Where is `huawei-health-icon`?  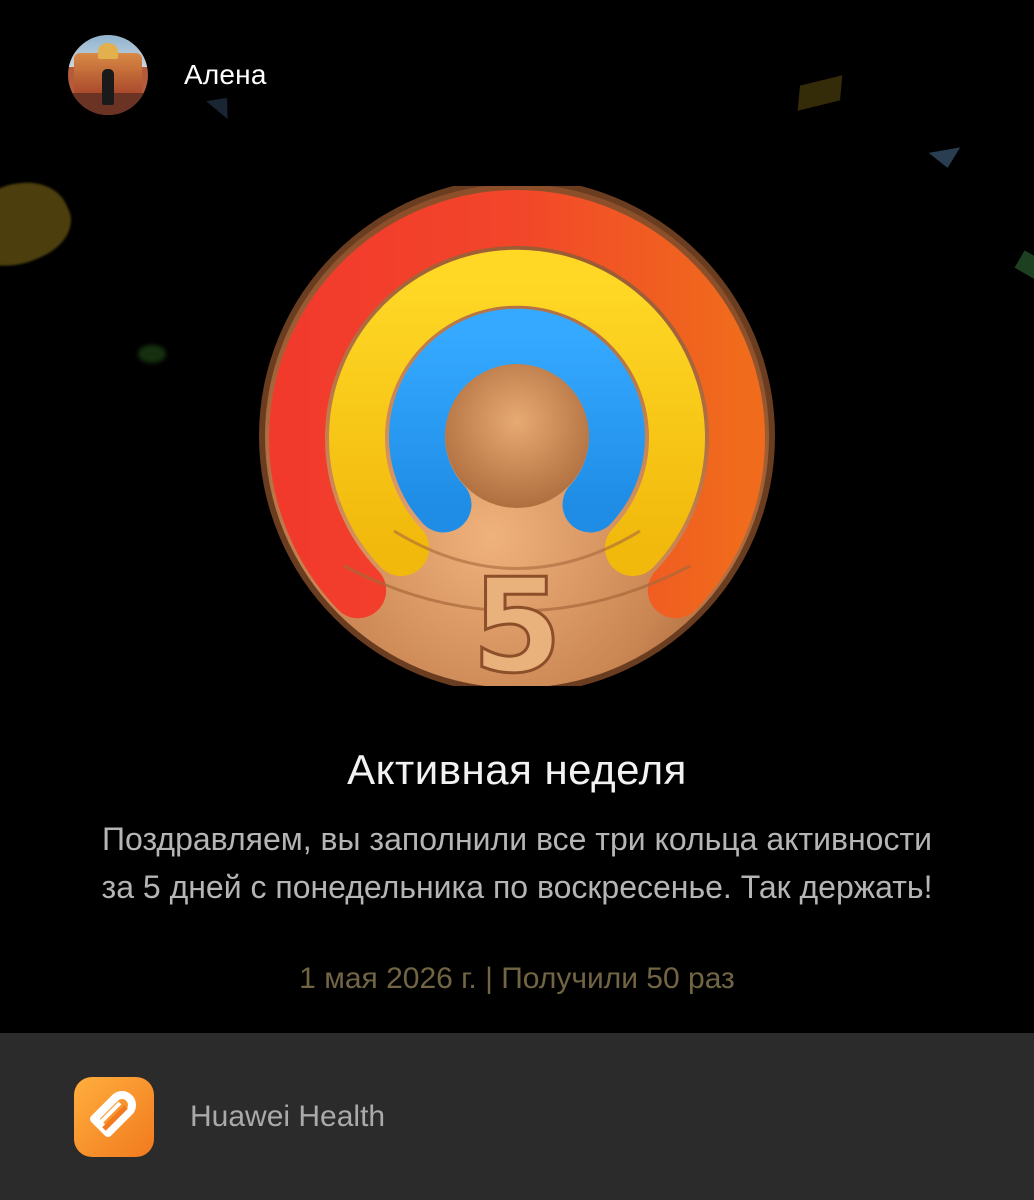 huawei-health-icon is located at coordinates (114, 1116).